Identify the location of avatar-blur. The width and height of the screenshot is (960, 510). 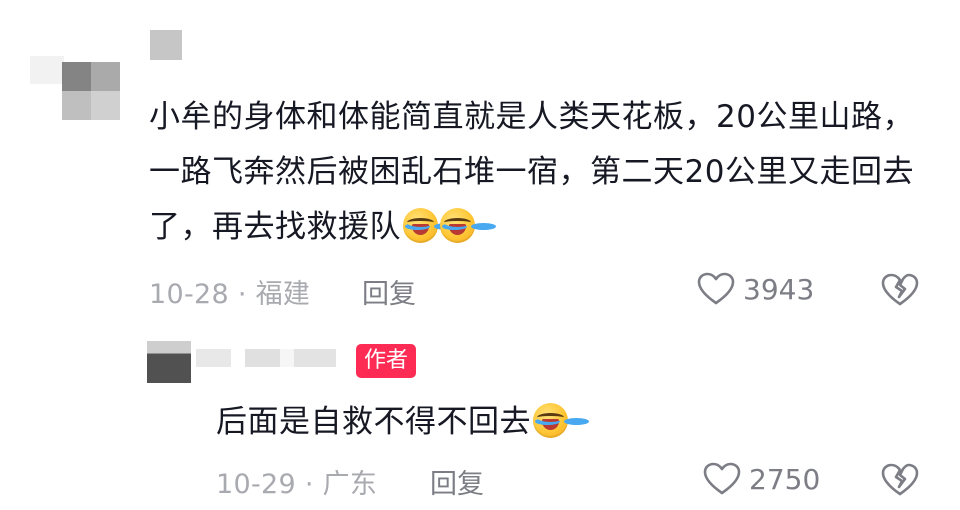
(47, 70).